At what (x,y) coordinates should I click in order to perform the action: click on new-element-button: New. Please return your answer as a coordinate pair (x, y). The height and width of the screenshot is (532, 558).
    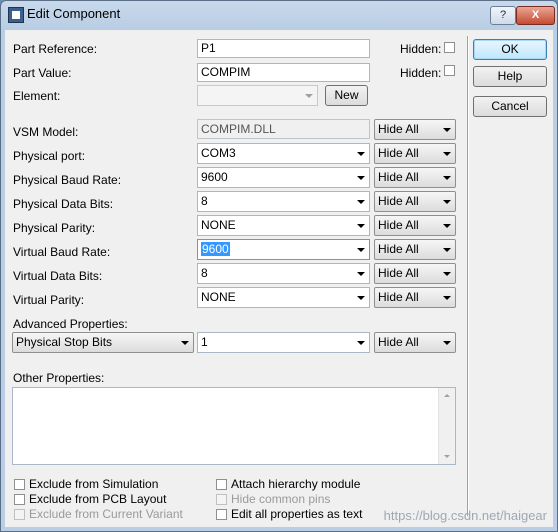
    Looking at the image, I should click on (346, 95).